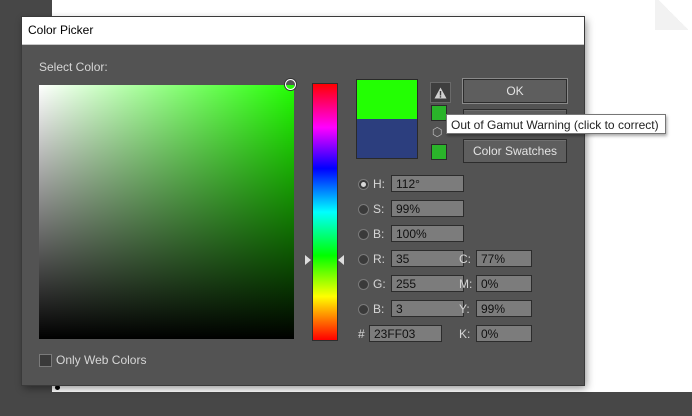  What do you see at coordinates (427, 258) in the screenshot?
I see `red-input: 35` at bounding box center [427, 258].